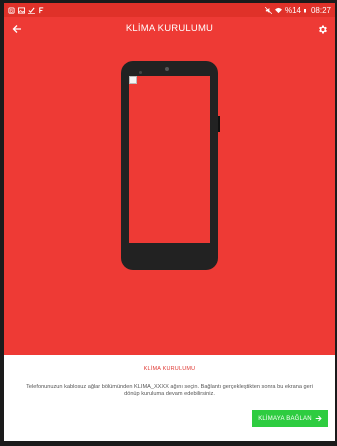  I want to click on b-icon: B, so click(11, 10).